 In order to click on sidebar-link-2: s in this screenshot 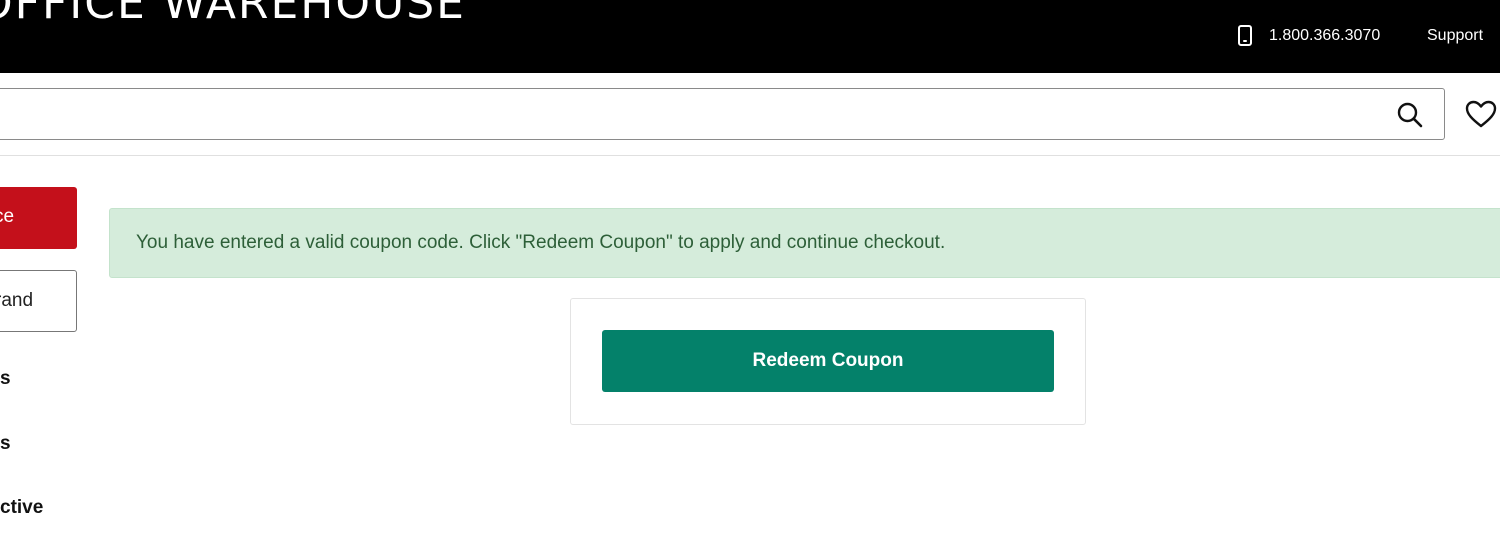, I will do `click(5, 444)`.